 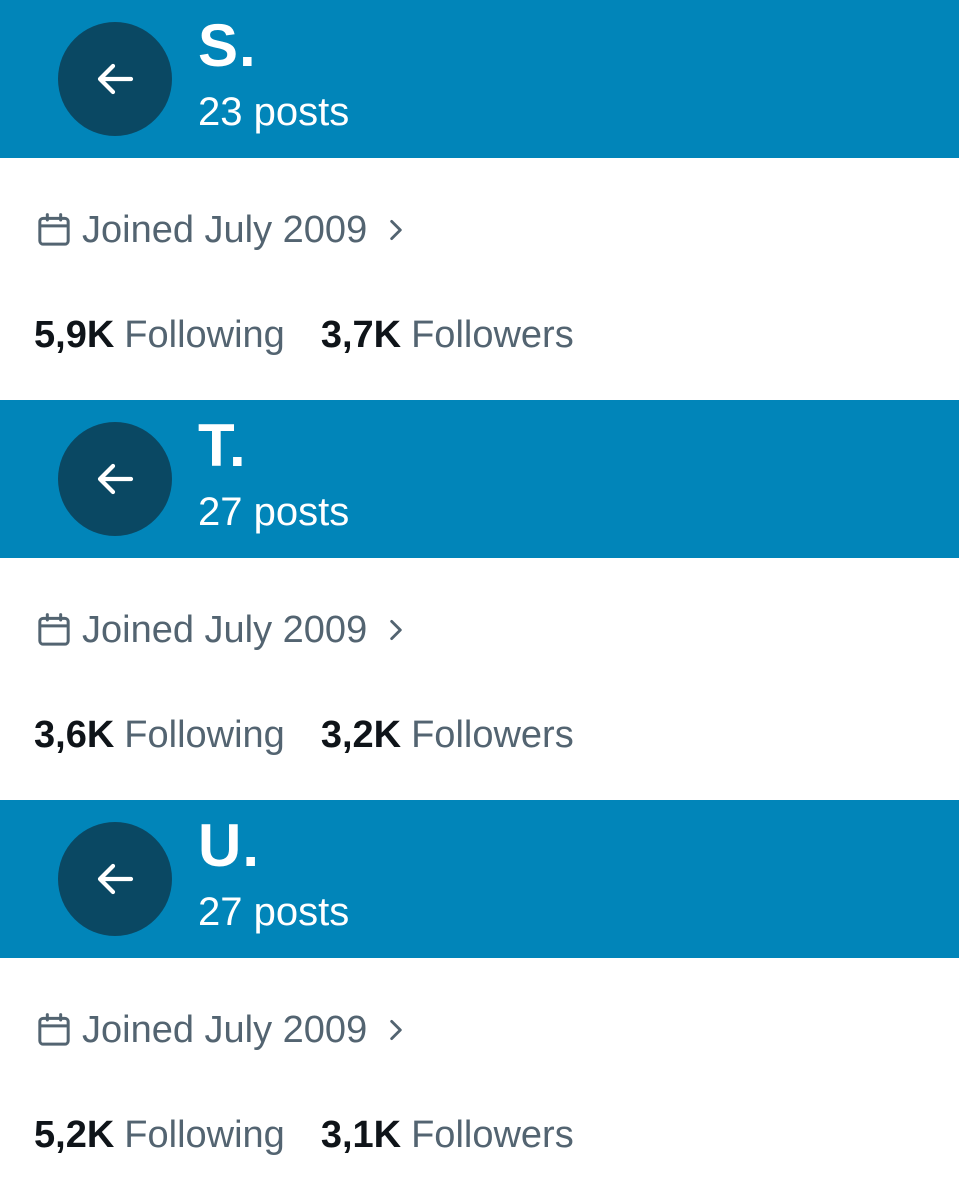 What do you see at coordinates (229, 845) in the screenshot?
I see `profile-name: U.` at bounding box center [229, 845].